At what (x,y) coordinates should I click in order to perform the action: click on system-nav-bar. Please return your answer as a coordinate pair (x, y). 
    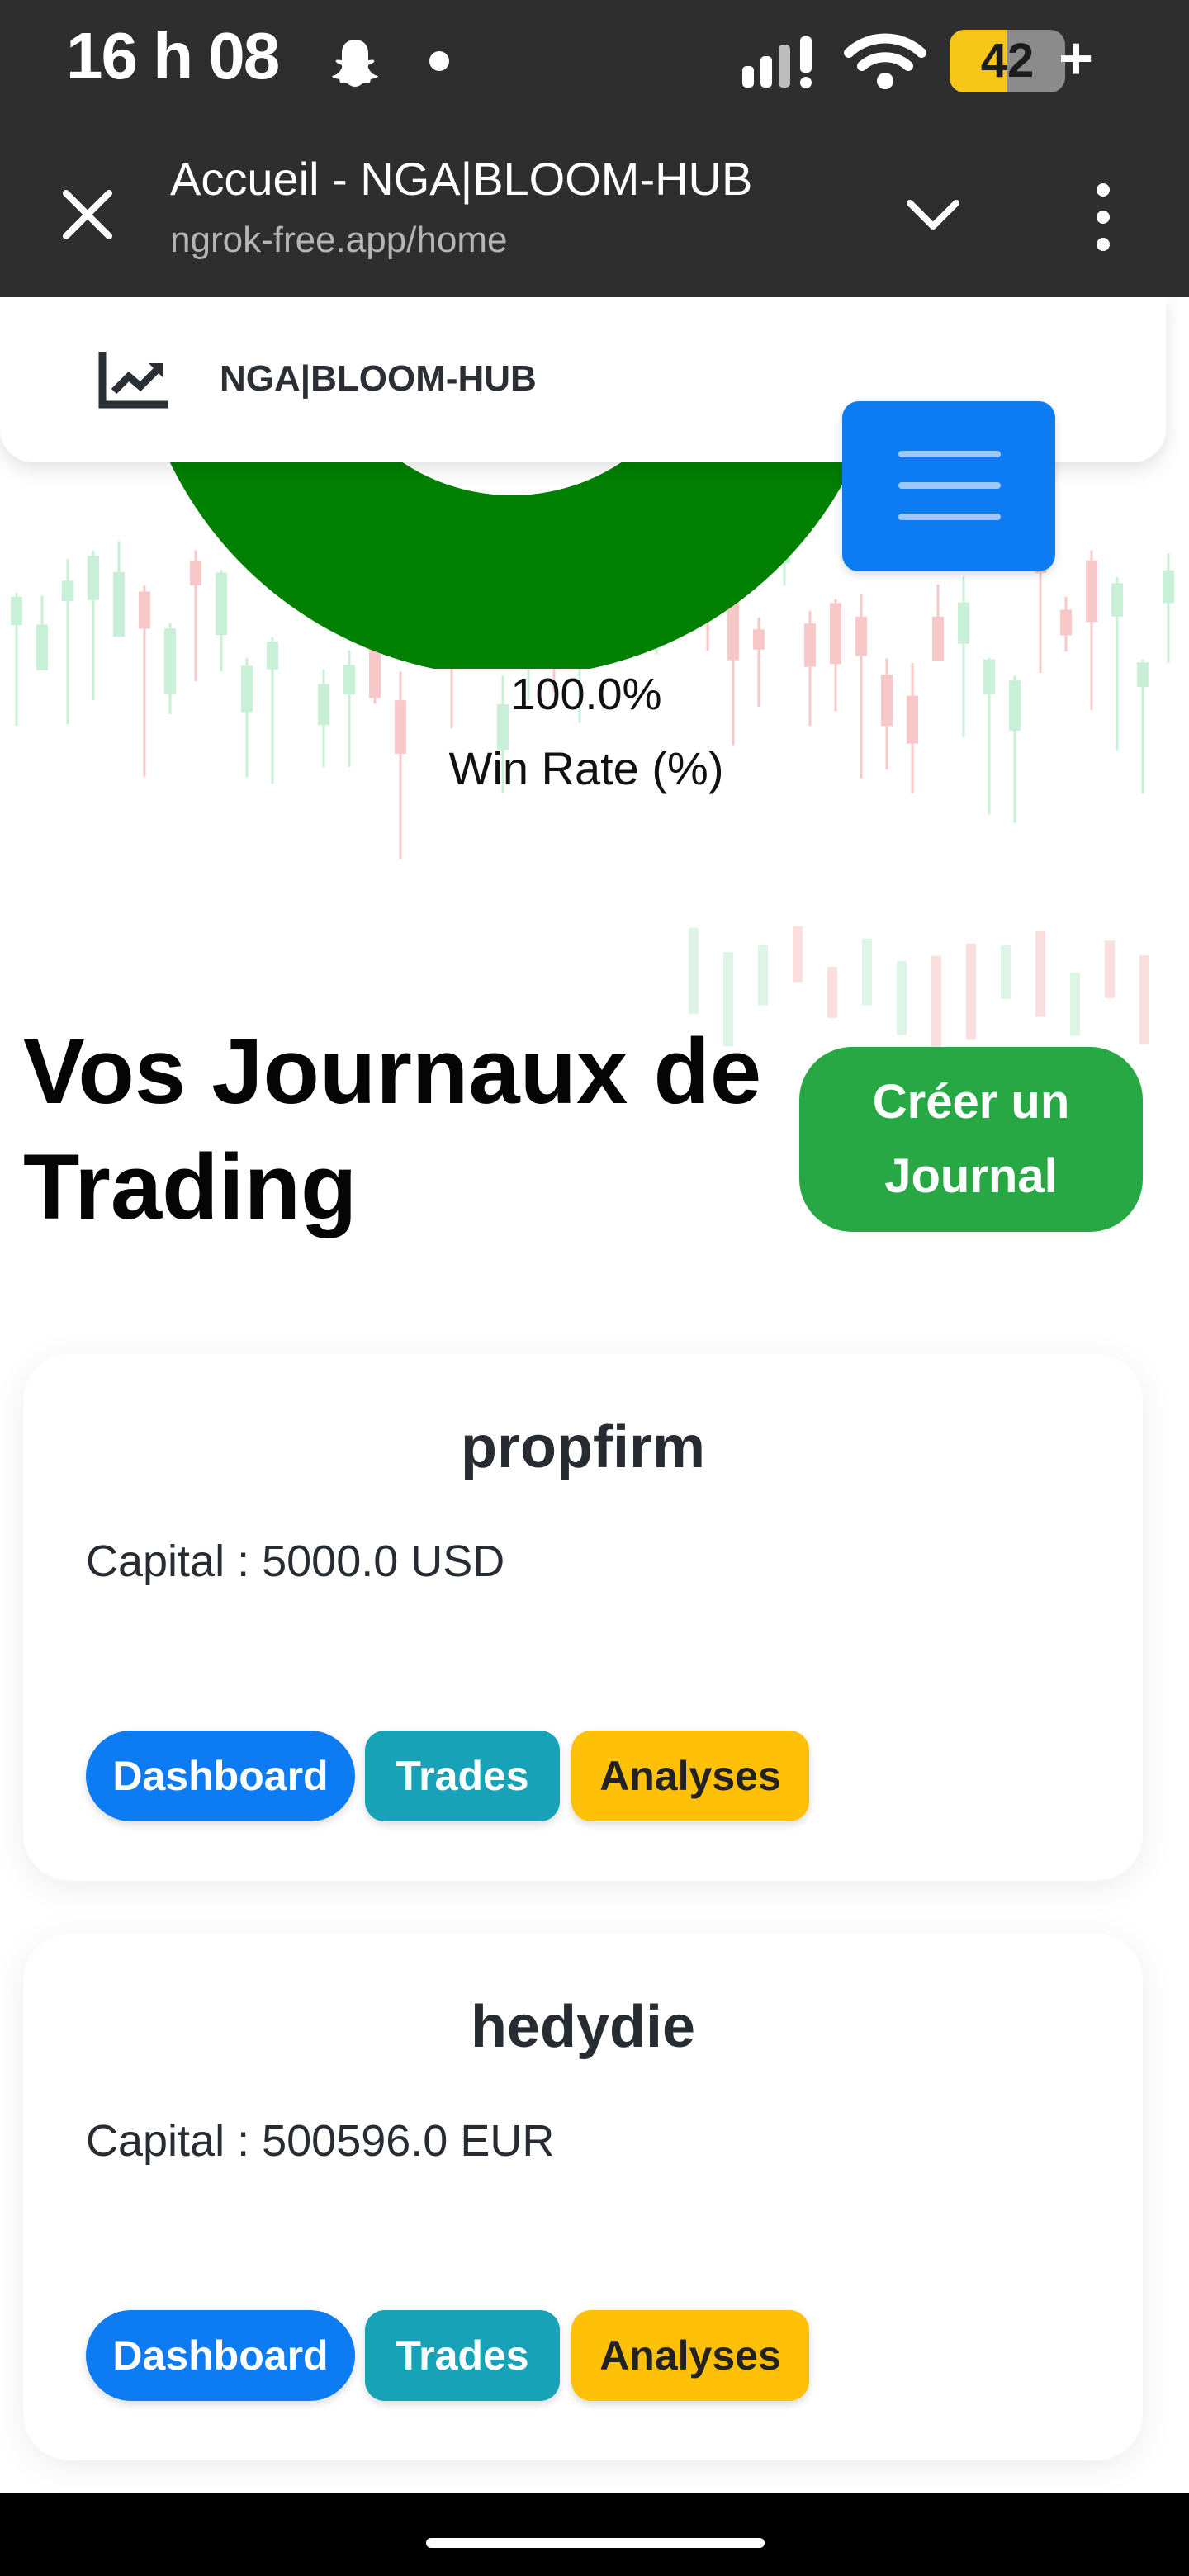
    Looking at the image, I should click on (594, 2534).